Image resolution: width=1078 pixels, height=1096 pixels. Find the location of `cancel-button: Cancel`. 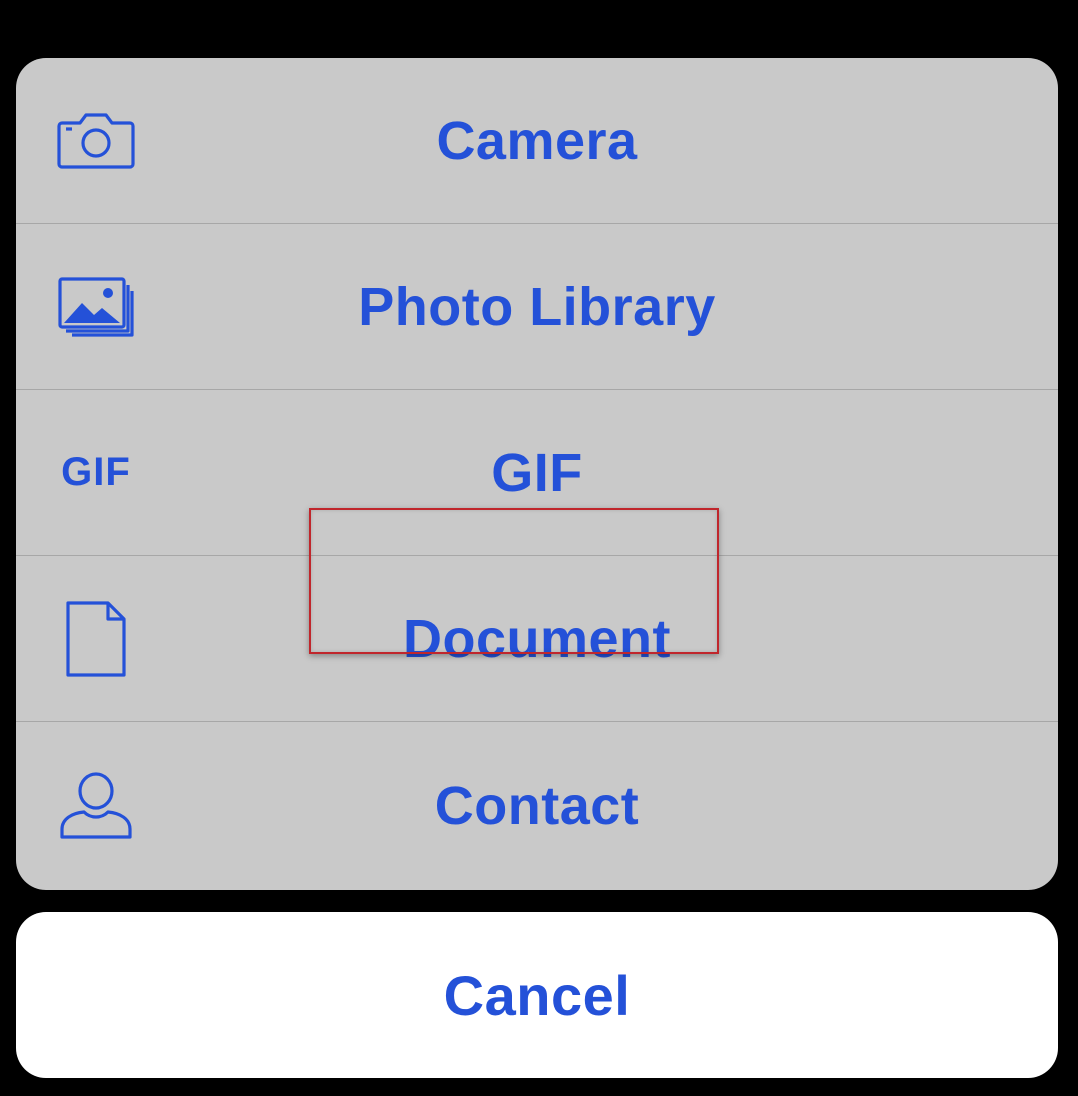

cancel-button: Cancel is located at coordinates (537, 995).